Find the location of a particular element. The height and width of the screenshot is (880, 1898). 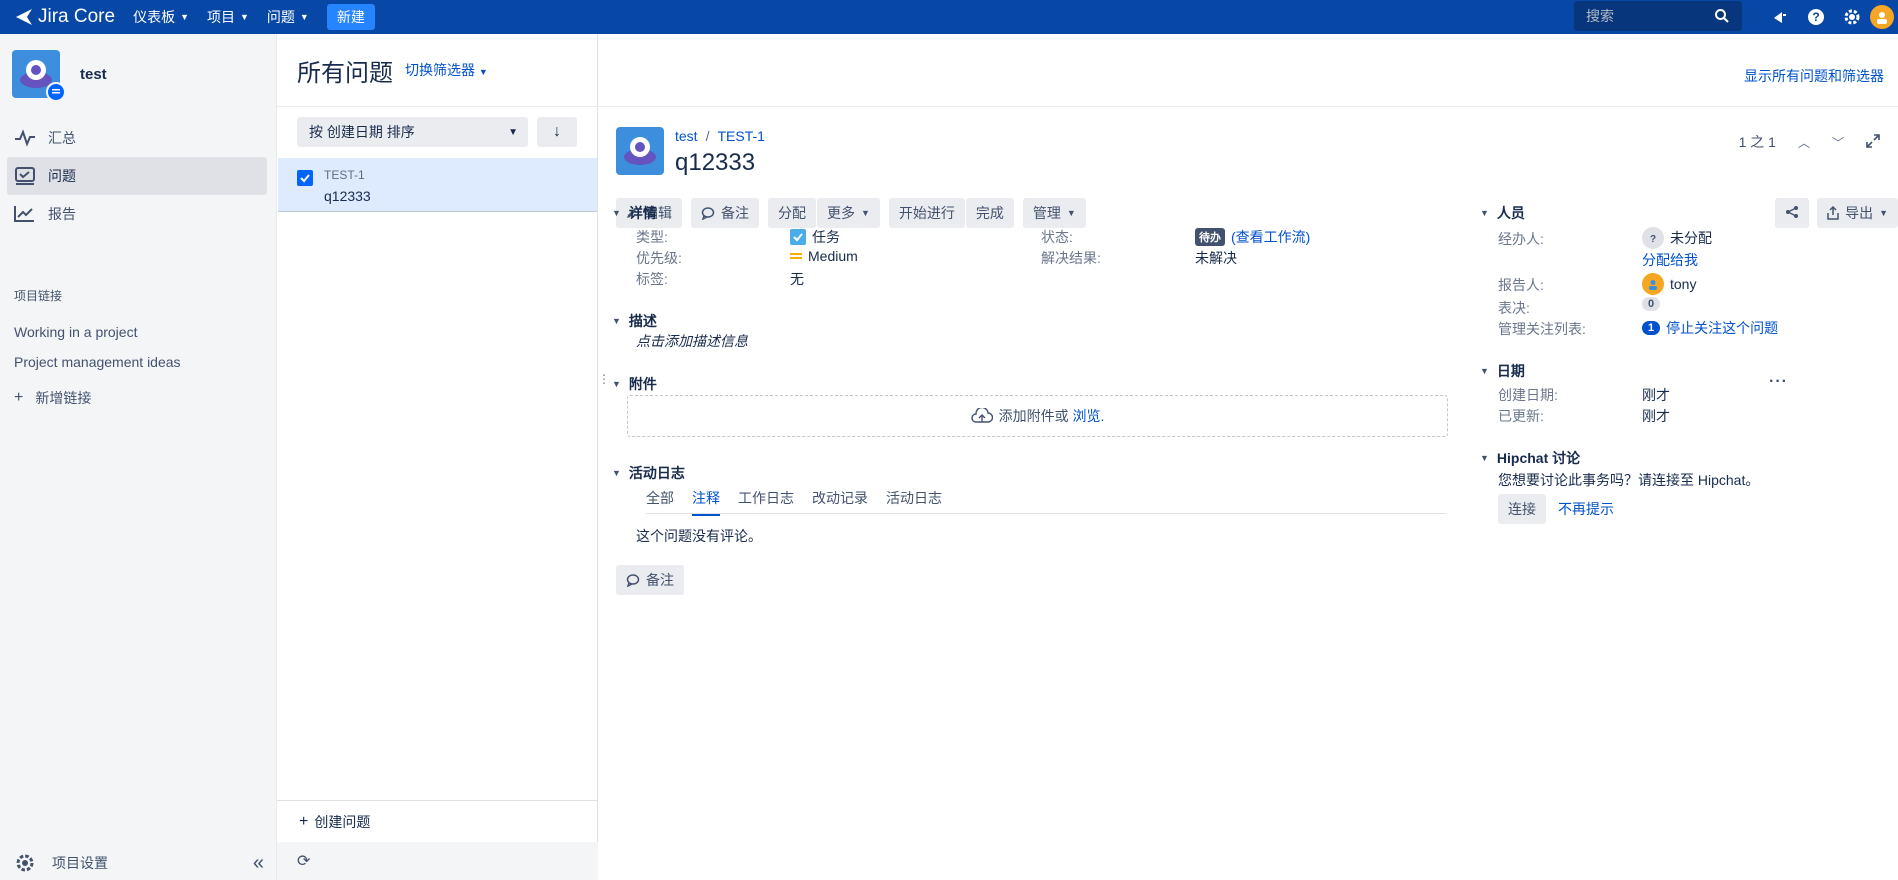

breadcrumb-project-link: test is located at coordinates (686, 136).